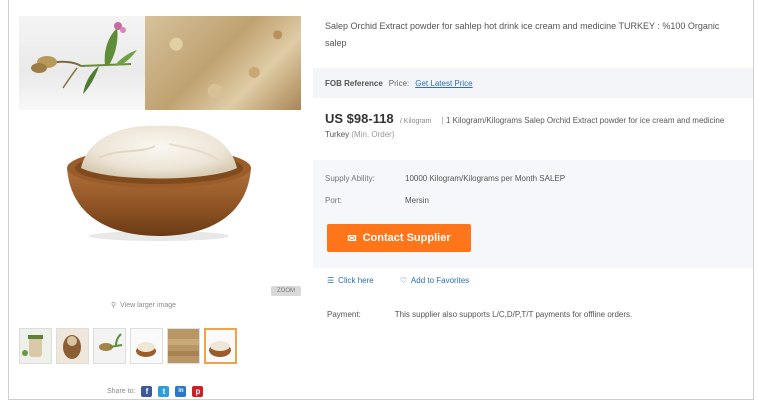 This screenshot has width=758, height=403. I want to click on chat-link: ☰ Click here, so click(350, 280).